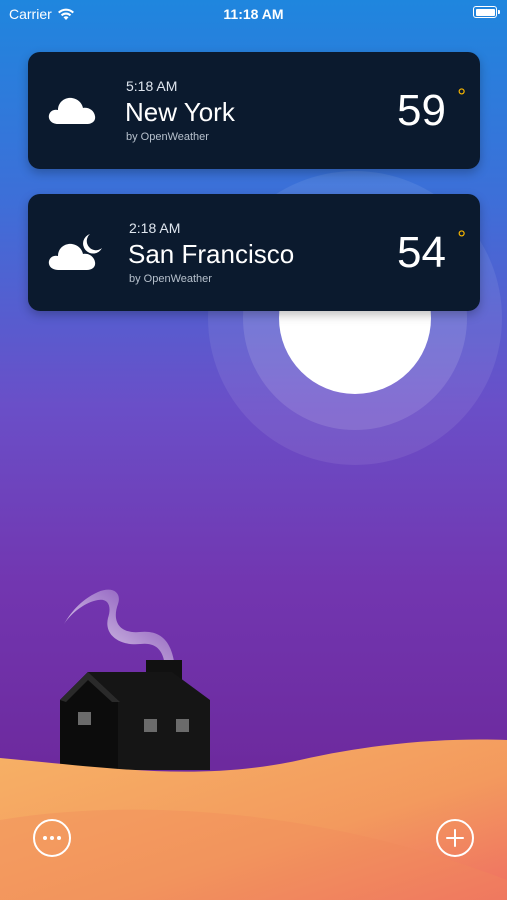 The width and height of the screenshot is (507, 900). Describe the element at coordinates (254, 110) in the screenshot. I see `weather-card-new-york: 5:18 AM New York by OpenWeather 59 °` at that location.